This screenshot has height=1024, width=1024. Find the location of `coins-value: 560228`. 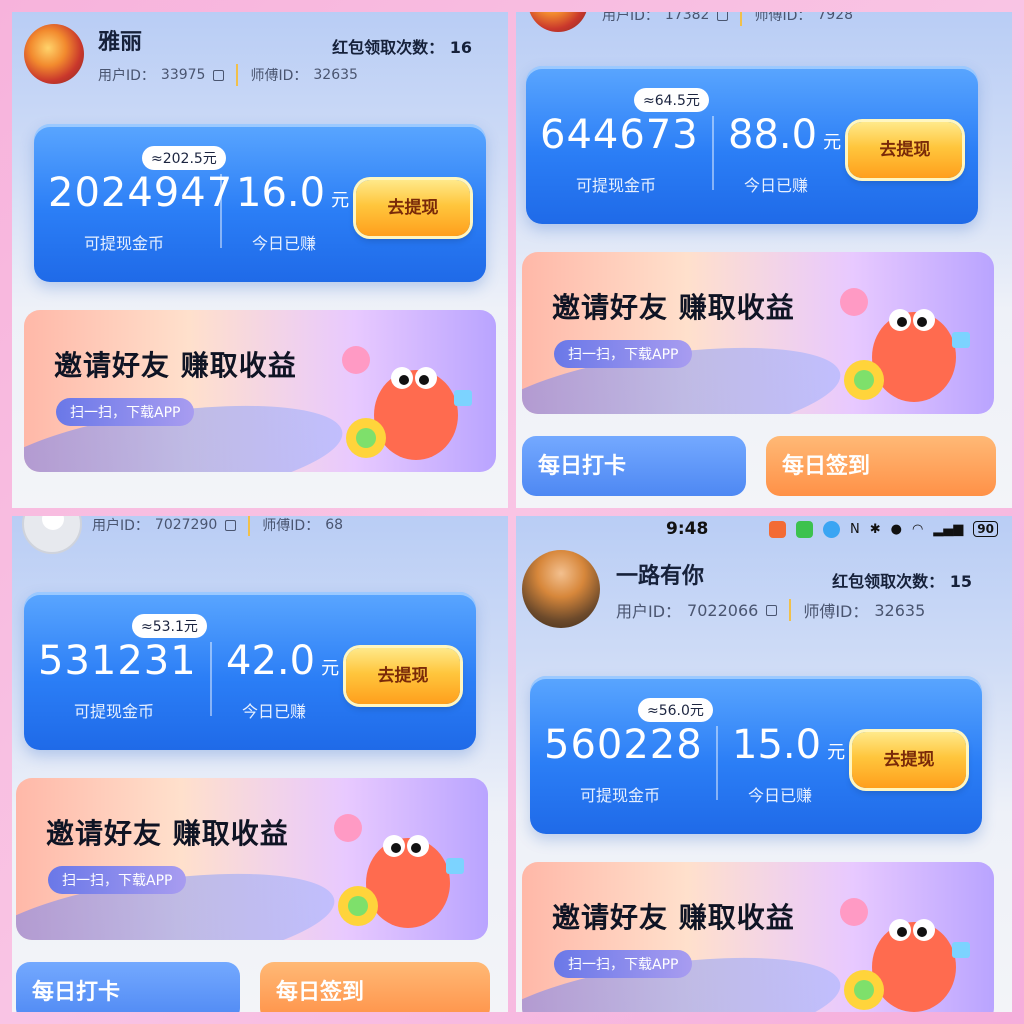

coins-value: 560228 is located at coordinates (623, 745).